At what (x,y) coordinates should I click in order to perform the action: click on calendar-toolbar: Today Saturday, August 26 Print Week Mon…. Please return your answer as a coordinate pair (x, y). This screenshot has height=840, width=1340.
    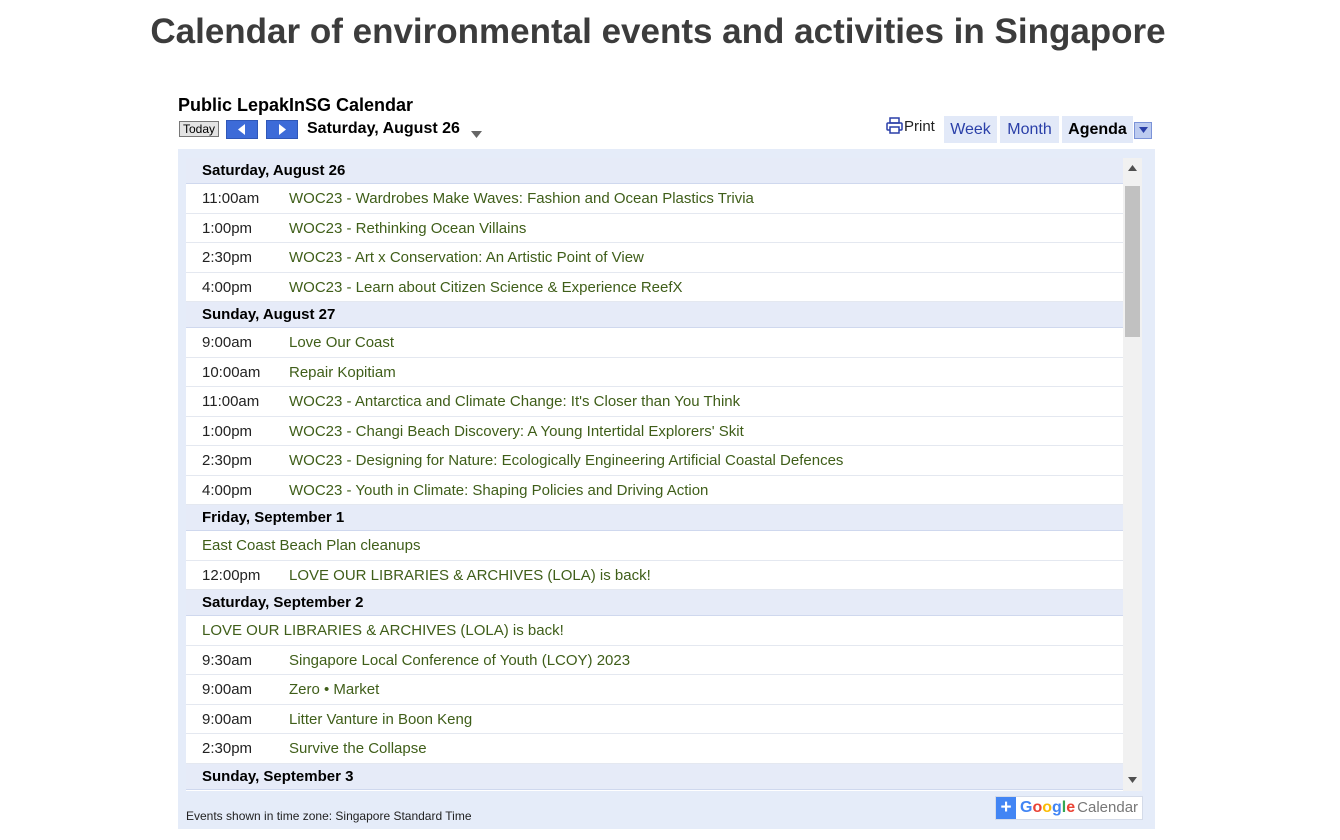
    Looking at the image, I should click on (666, 129).